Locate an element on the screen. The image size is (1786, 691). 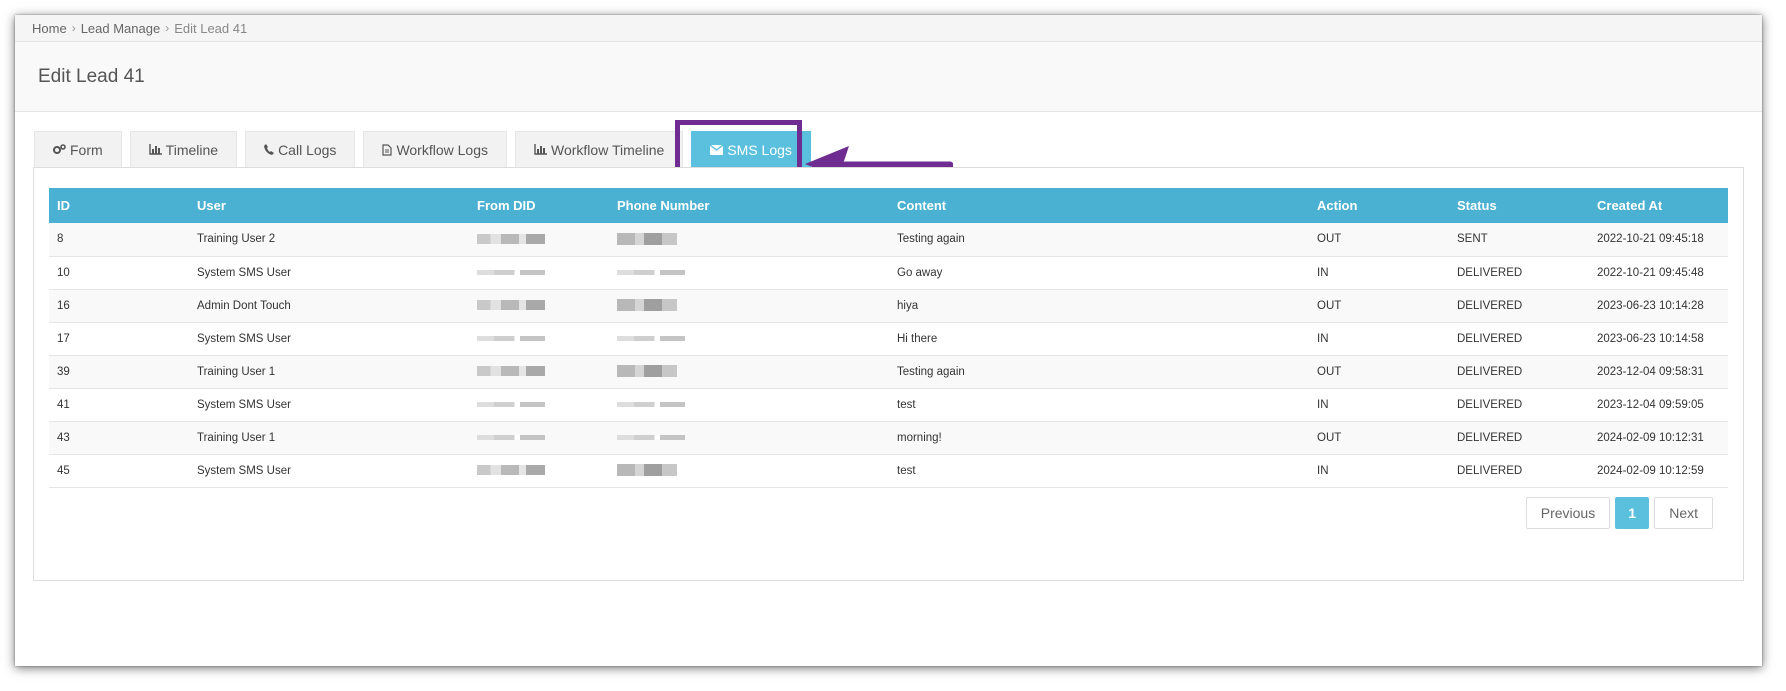
title-bar: Edit Lead 41 is located at coordinates (888, 77).